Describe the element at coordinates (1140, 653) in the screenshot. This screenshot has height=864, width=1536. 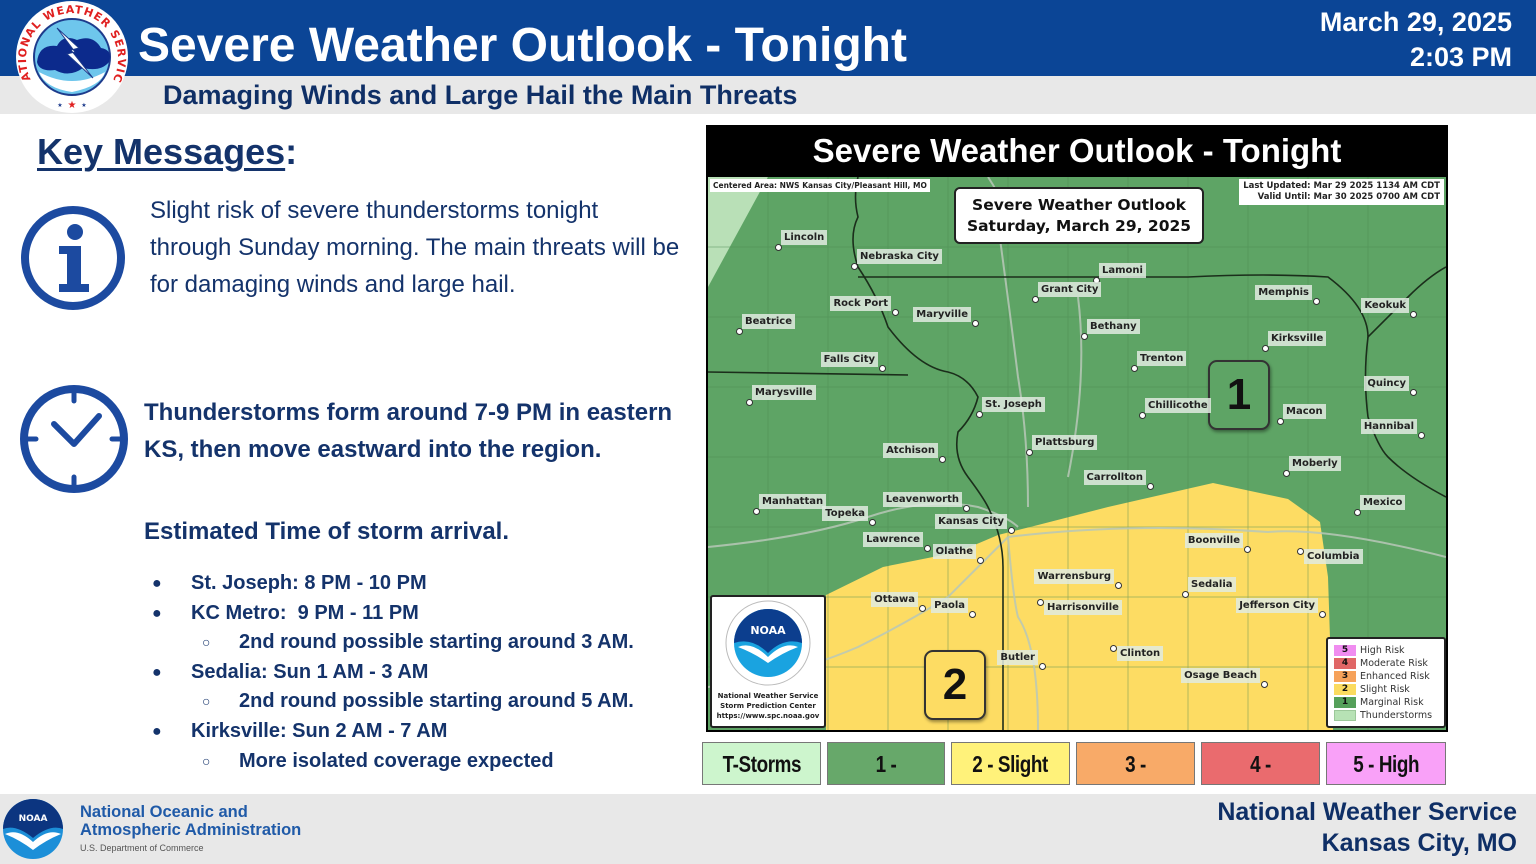
I see `city-label: Clinton` at that location.